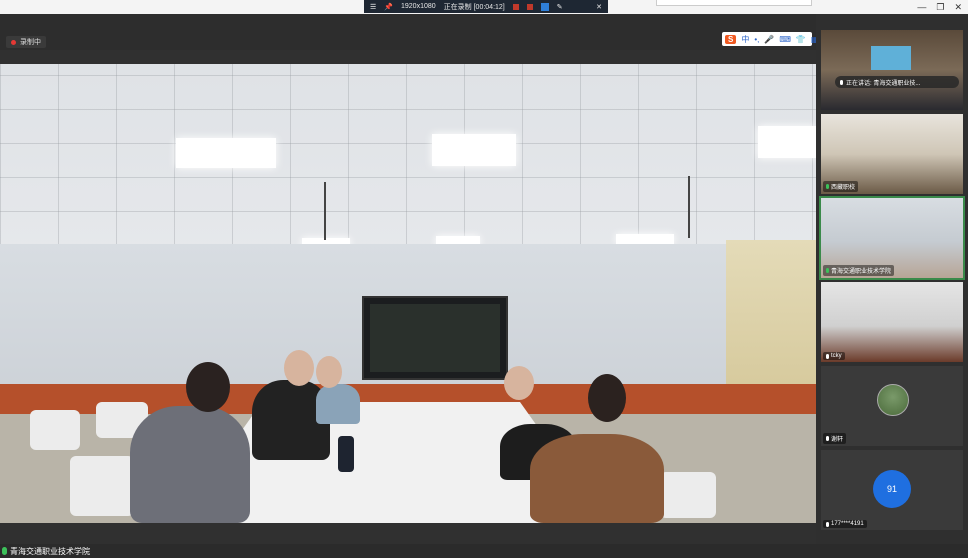  What do you see at coordinates (435, 338) in the screenshot?
I see `video-tv-screen` at bounding box center [435, 338].